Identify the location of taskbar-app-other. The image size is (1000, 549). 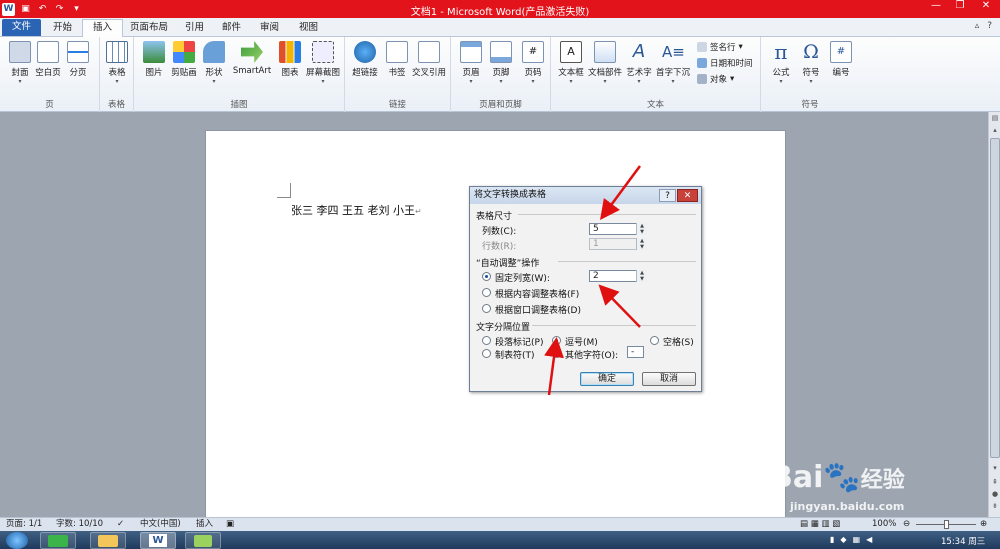
(203, 540).